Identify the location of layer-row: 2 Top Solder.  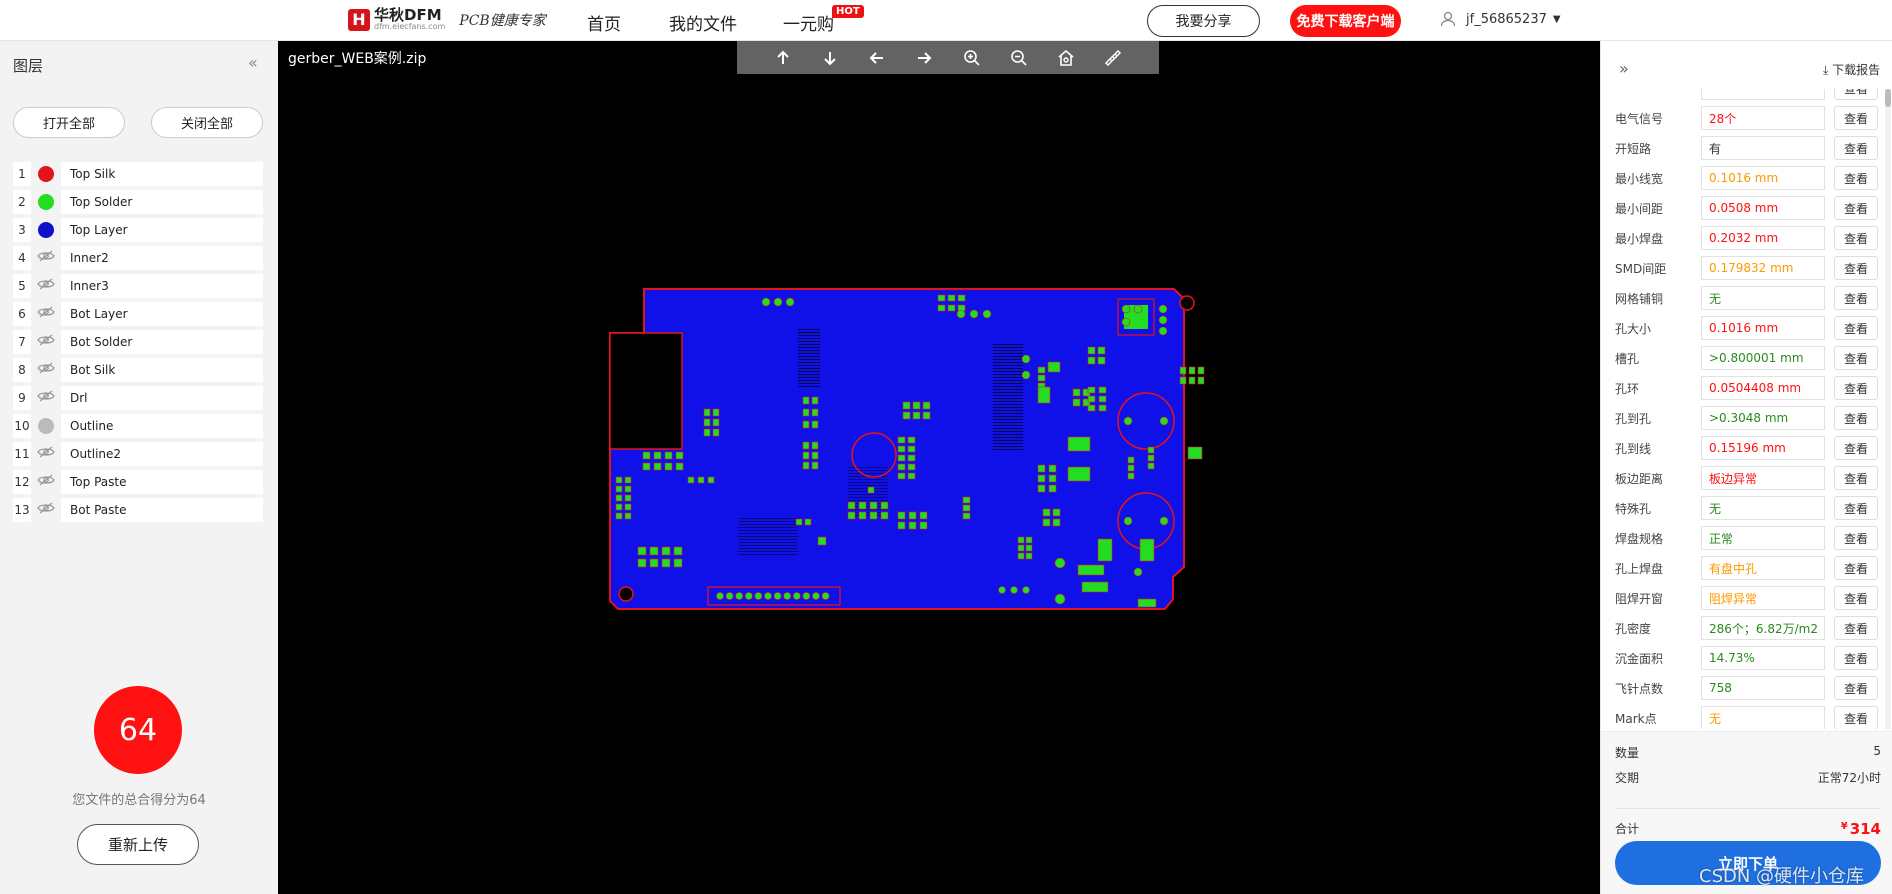
(138, 202).